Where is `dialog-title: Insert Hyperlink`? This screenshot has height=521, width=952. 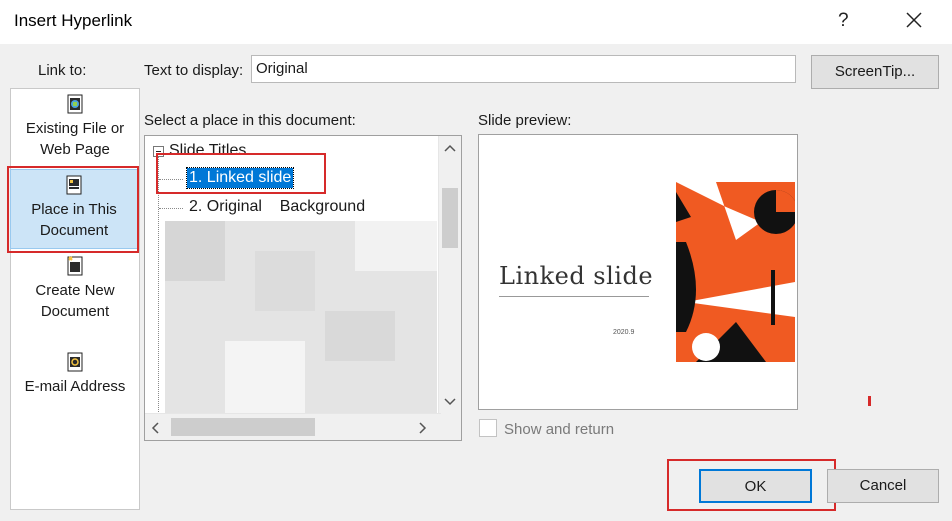 dialog-title: Insert Hyperlink is located at coordinates (73, 20).